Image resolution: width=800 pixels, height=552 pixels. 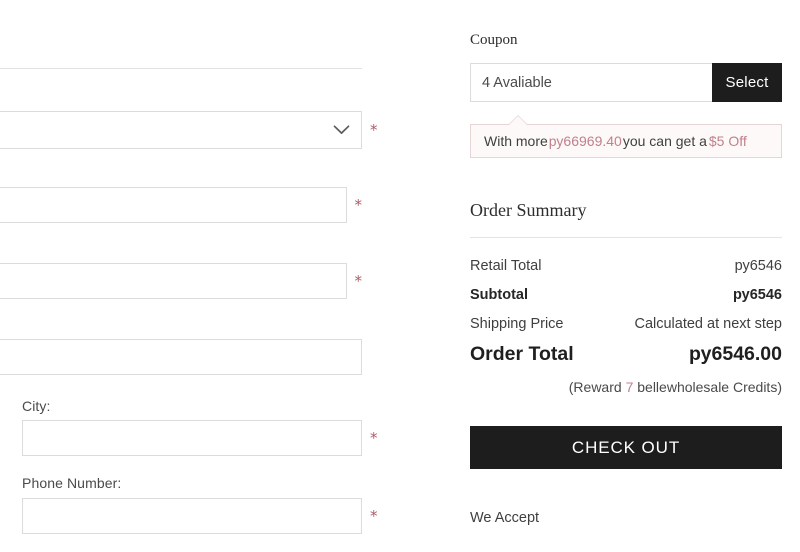 What do you see at coordinates (747, 82) in the screenshot?
I see `coupon-select-button: Select` at bounding box center [747, 82].